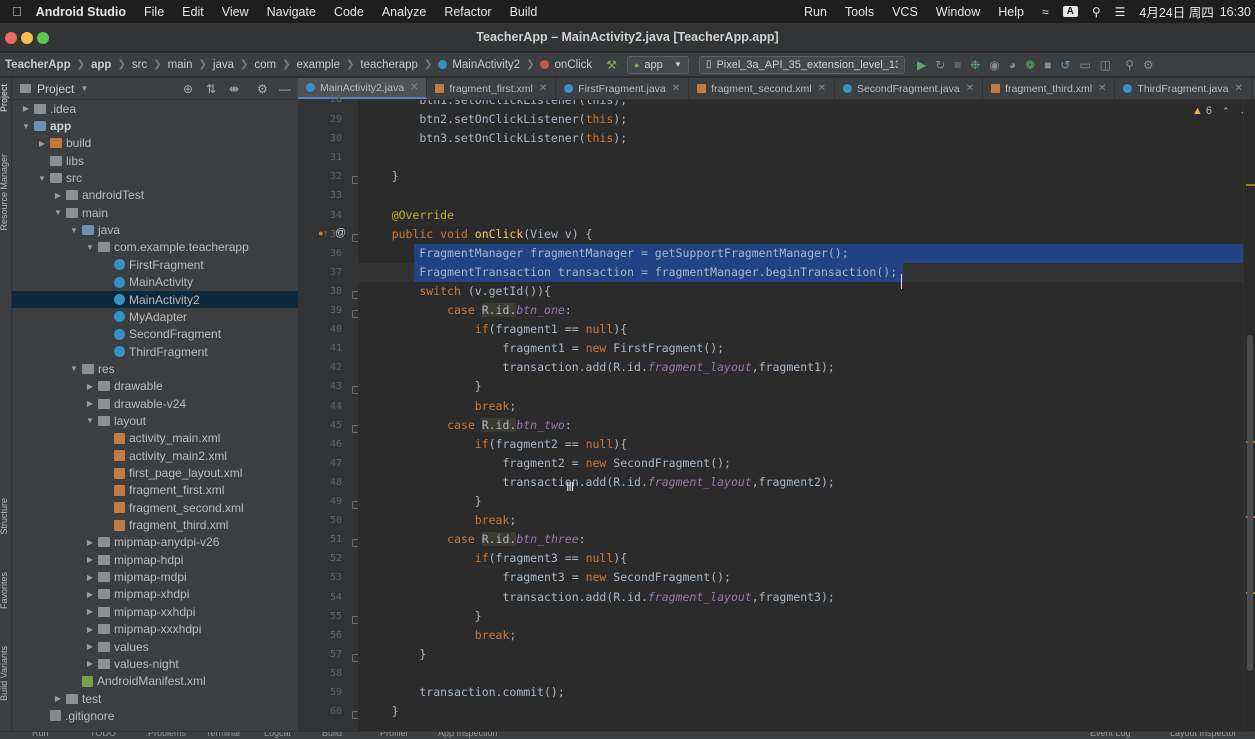 The width and height of the screenshot is (1255, 739). Describe the element at coordinates (155, 125) in the screenshot. I see `tree-item: ▼ app` at that location.